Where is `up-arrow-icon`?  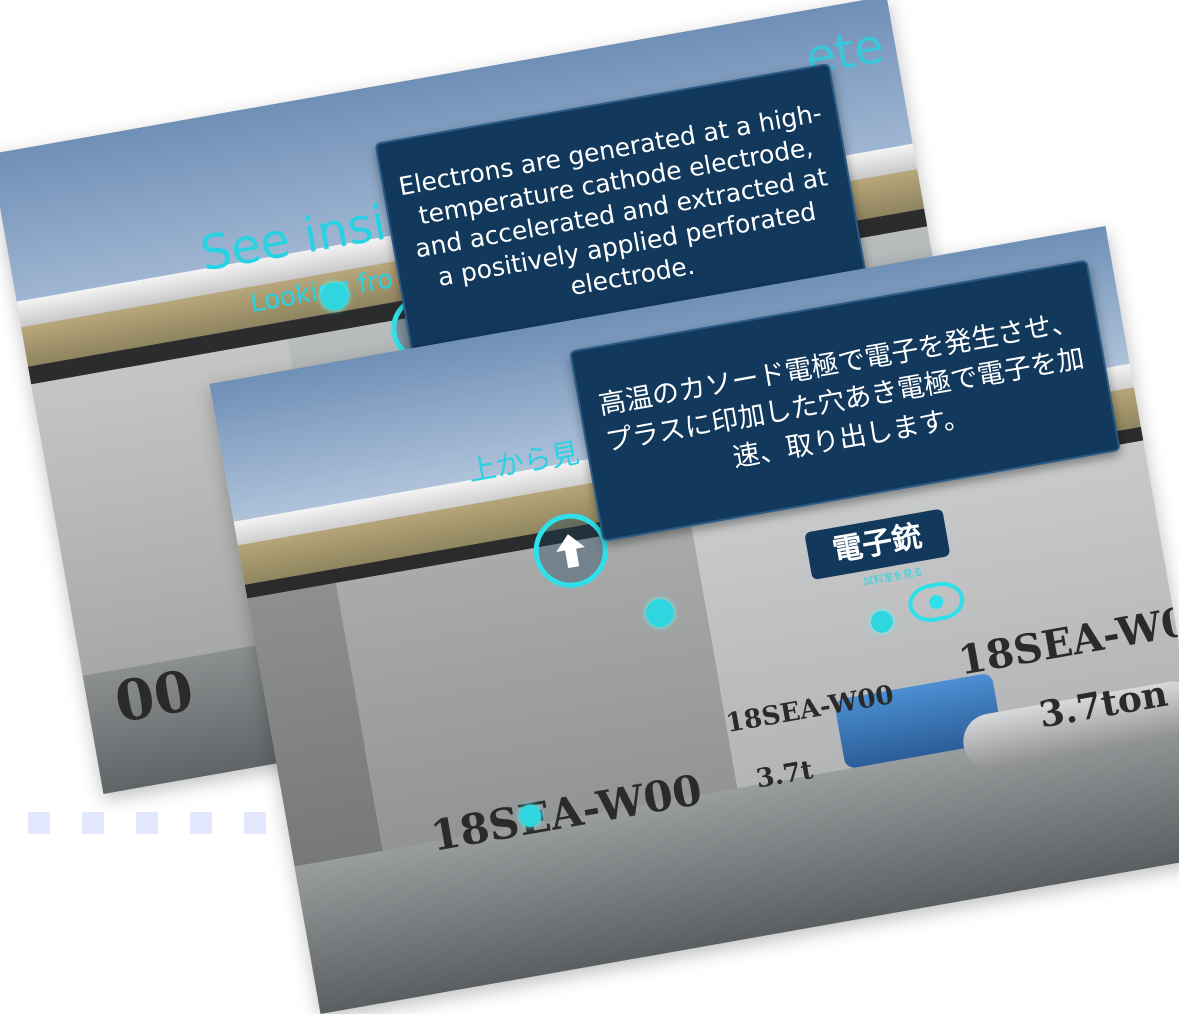
up-arrow-icon is located at coordinates (570, 551).